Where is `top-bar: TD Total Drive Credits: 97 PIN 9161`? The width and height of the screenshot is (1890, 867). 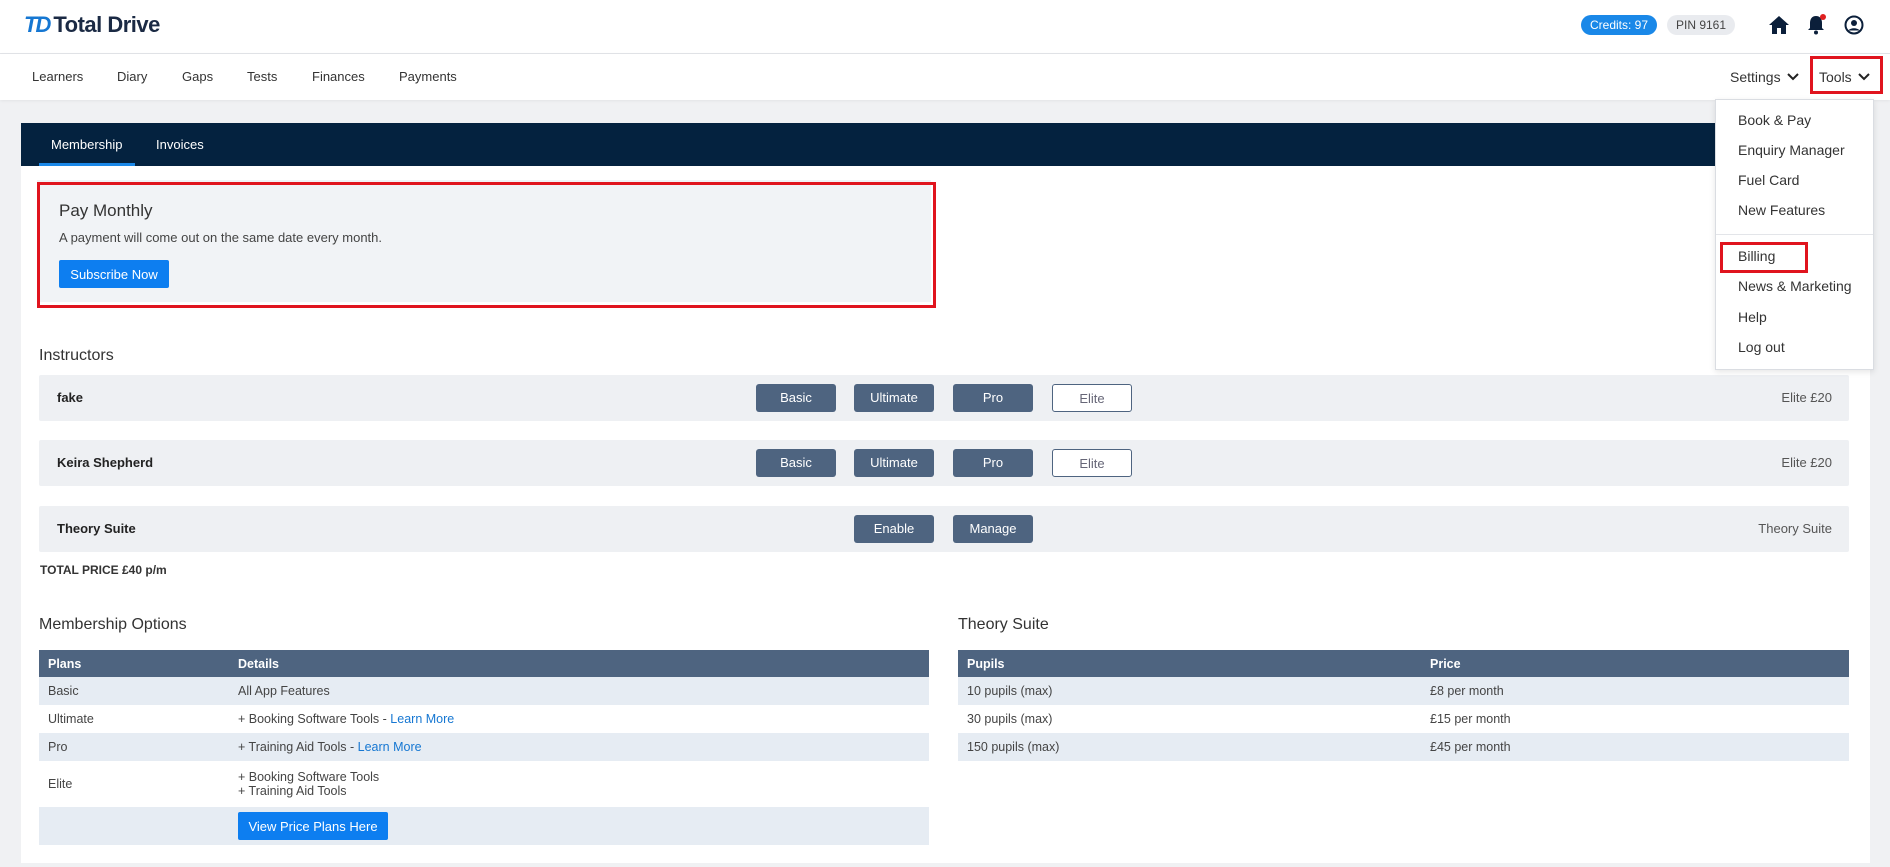
top-bar: TD Total Drive Credits: 97 PIN 9161 is located at coordinates (945, 27).